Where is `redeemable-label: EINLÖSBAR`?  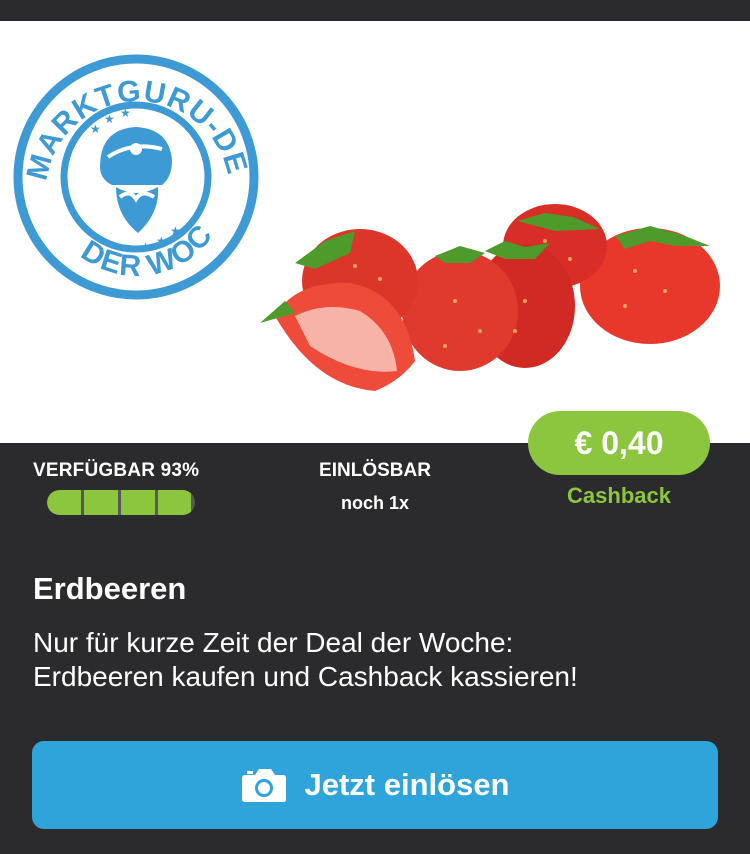 redeemable-label: EINLÖSBAR is located at coordinates (375, 470).